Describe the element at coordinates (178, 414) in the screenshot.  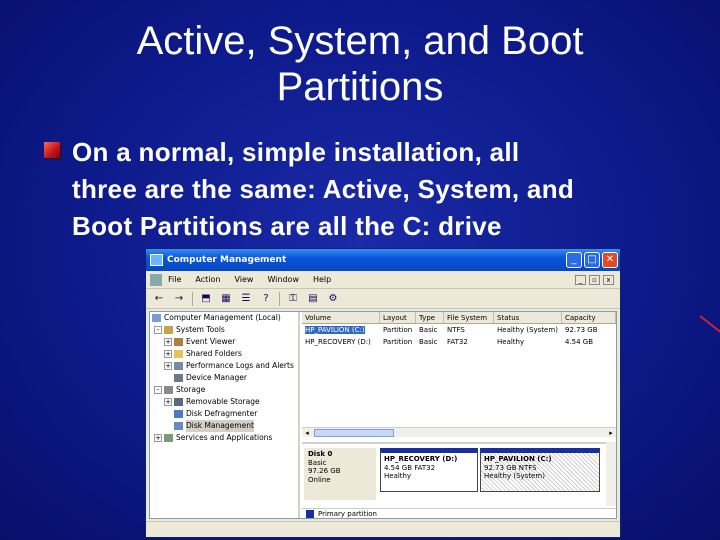
I see `defragmenter-icon` at that location.